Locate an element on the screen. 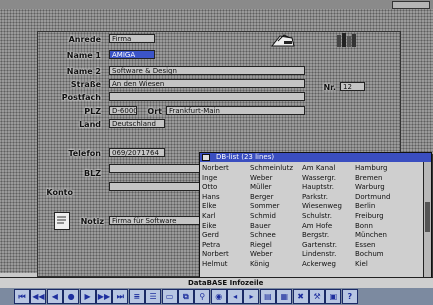 This screenshot has height=305, width=433. label-anrede: Anrede is located at coordinates (84, 39).